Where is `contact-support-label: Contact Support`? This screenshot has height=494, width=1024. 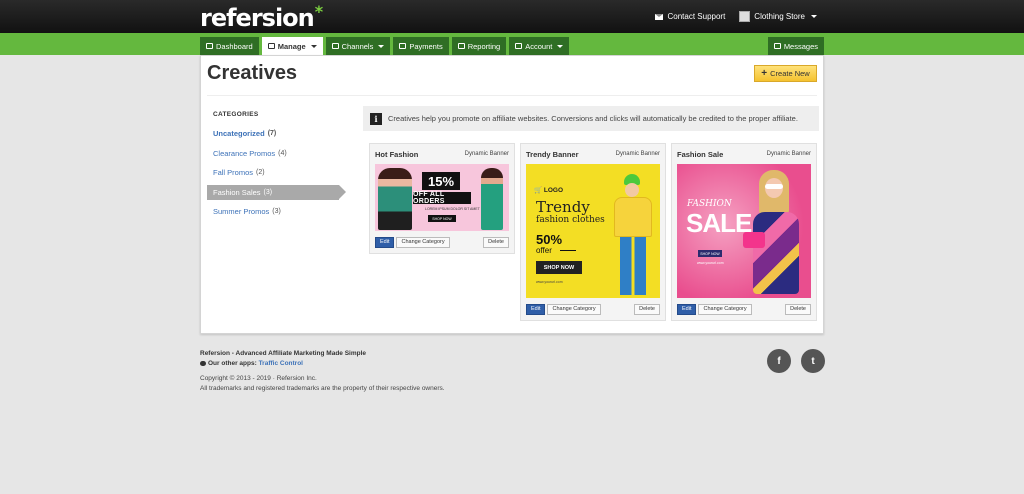 contact-support-label: Contact Support is located at coordinates (696, 16).